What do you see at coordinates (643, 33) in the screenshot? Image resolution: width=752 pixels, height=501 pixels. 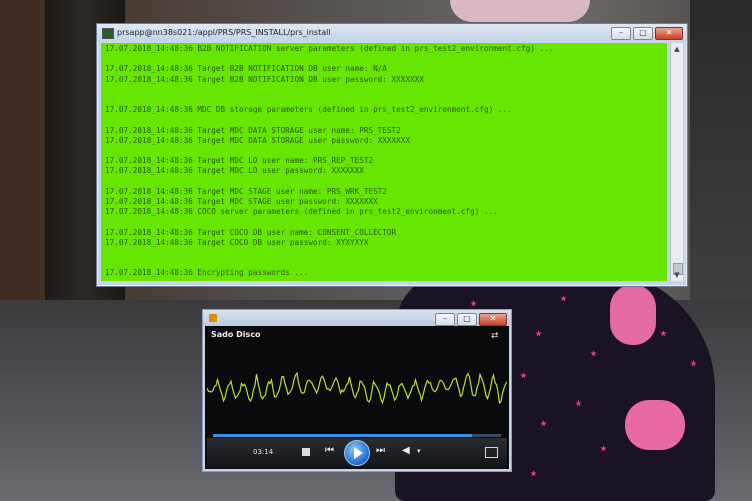 I see `terminal-maximize-button: □` at bounding box center [643, 33].